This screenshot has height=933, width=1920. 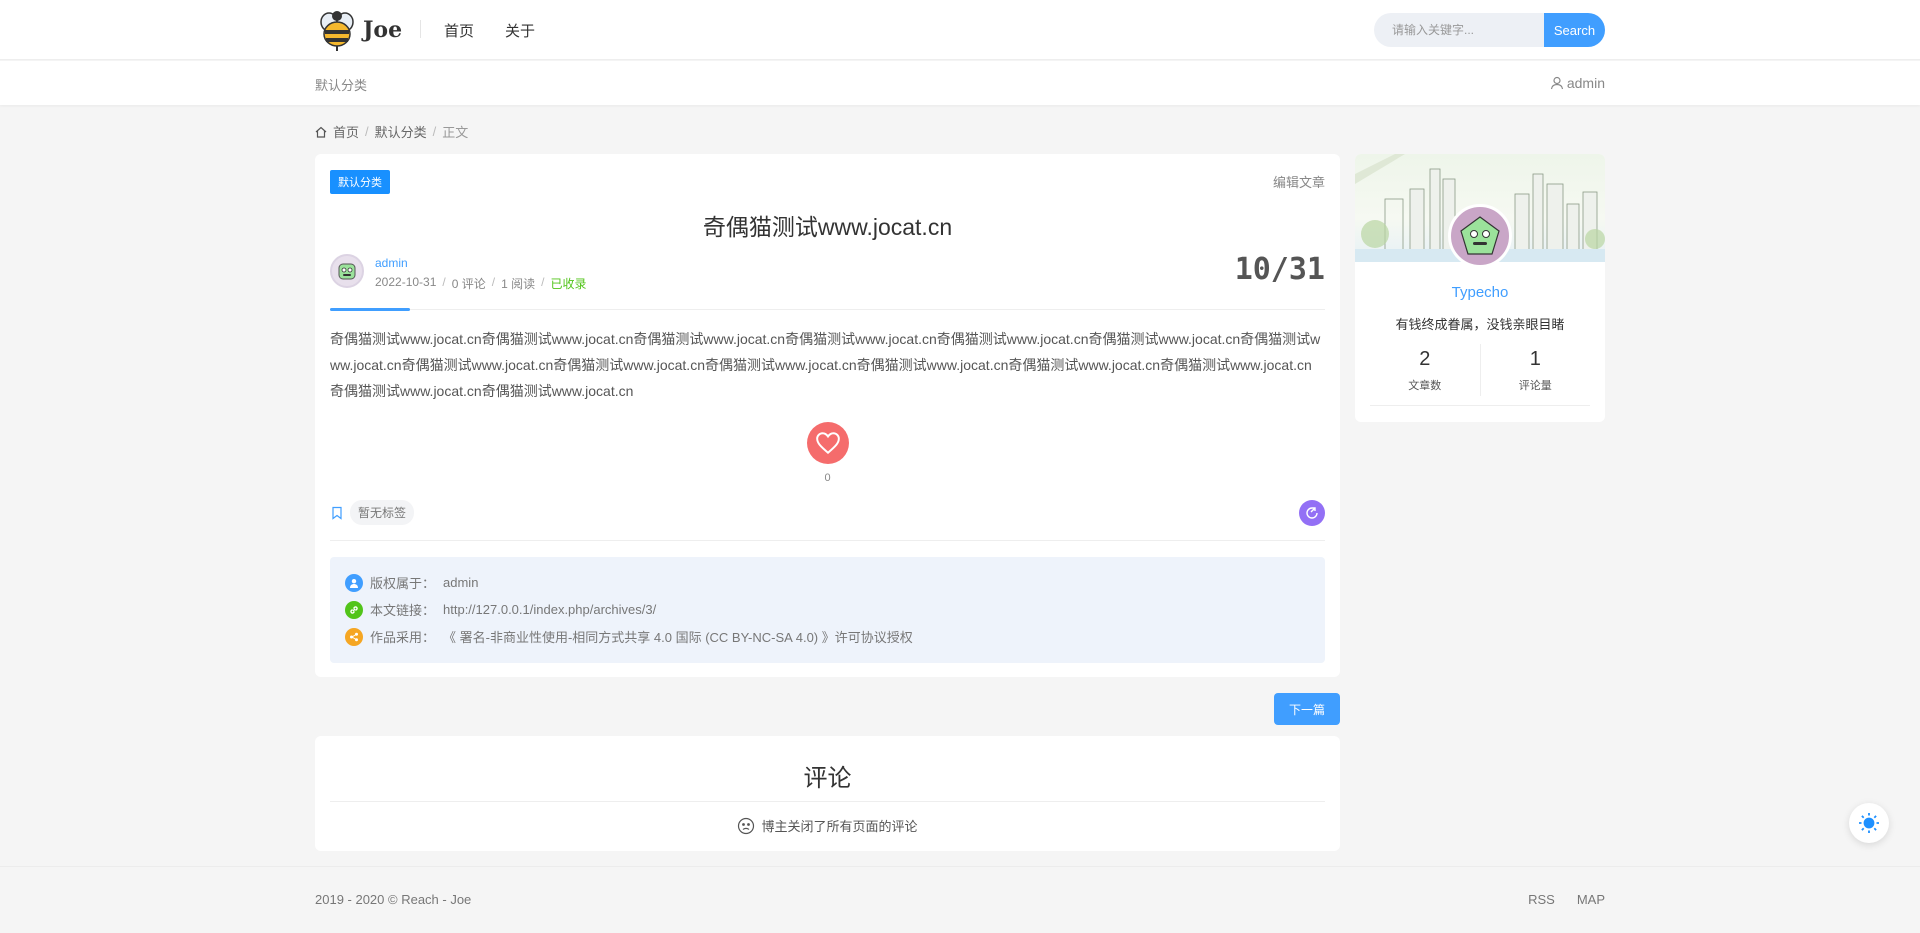 I want to click on logo-text: Joe, so click(x=383, y=30).